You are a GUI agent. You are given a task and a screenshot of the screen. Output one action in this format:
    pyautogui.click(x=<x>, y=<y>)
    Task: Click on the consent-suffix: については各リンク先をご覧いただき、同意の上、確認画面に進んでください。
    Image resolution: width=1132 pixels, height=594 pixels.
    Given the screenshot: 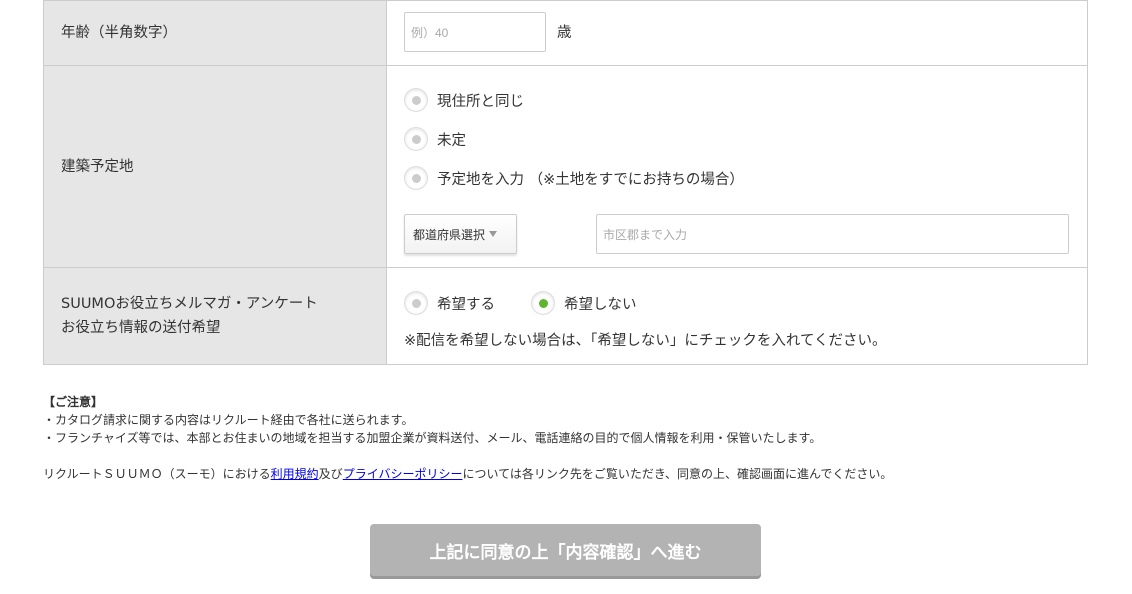 What is the action you would take?
    pyautogui.click(x=677, y=474)
    